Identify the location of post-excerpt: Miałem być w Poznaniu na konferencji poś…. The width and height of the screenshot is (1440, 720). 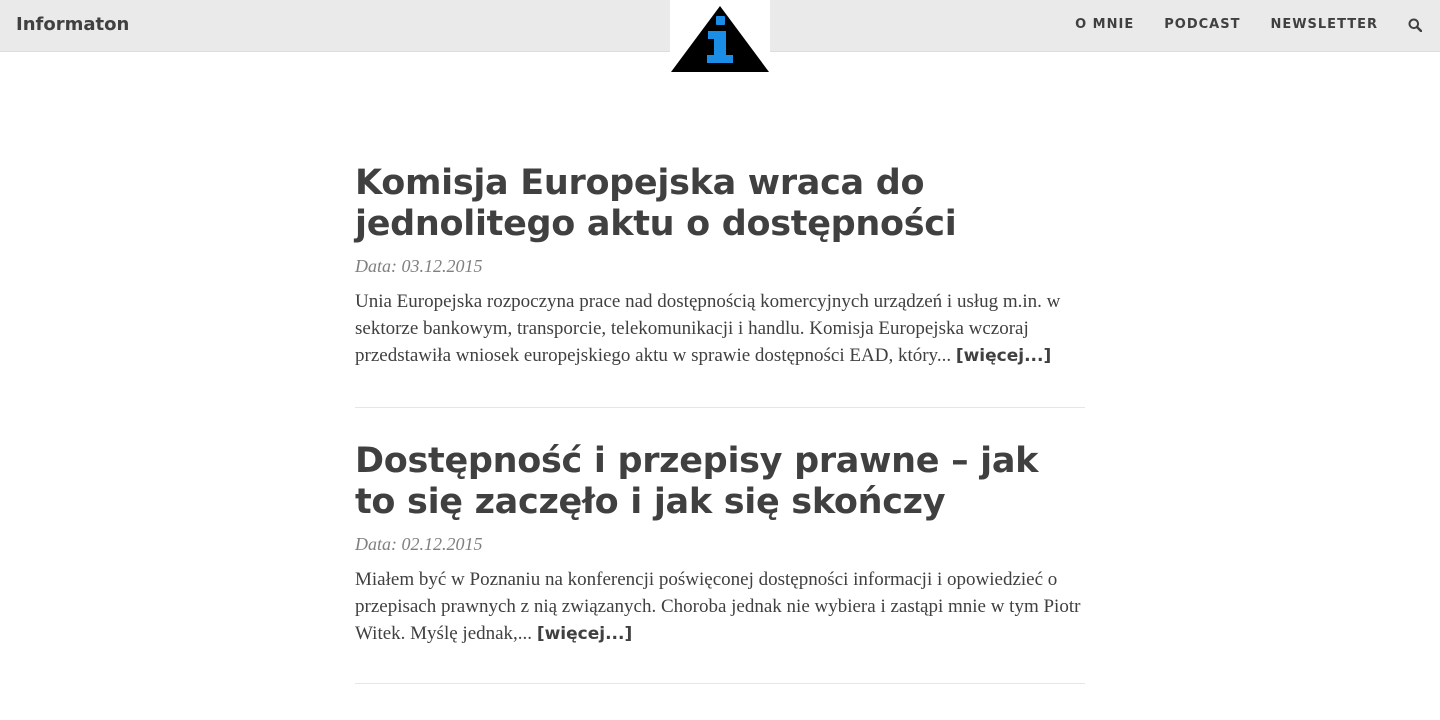
(720, 607).